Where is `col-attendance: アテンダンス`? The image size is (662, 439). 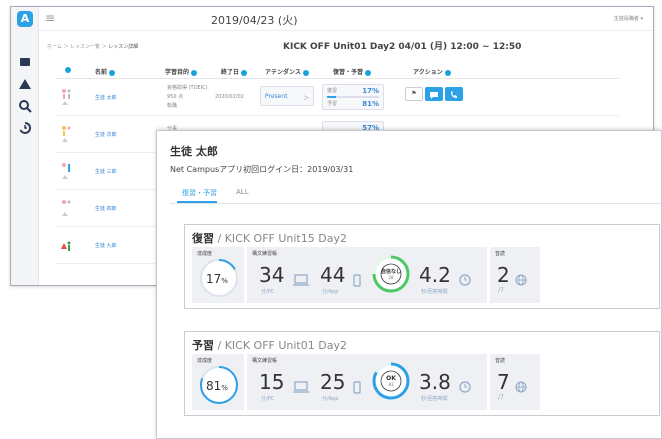 col-attendance: アテンダンス is located at coordinates (287, 71).